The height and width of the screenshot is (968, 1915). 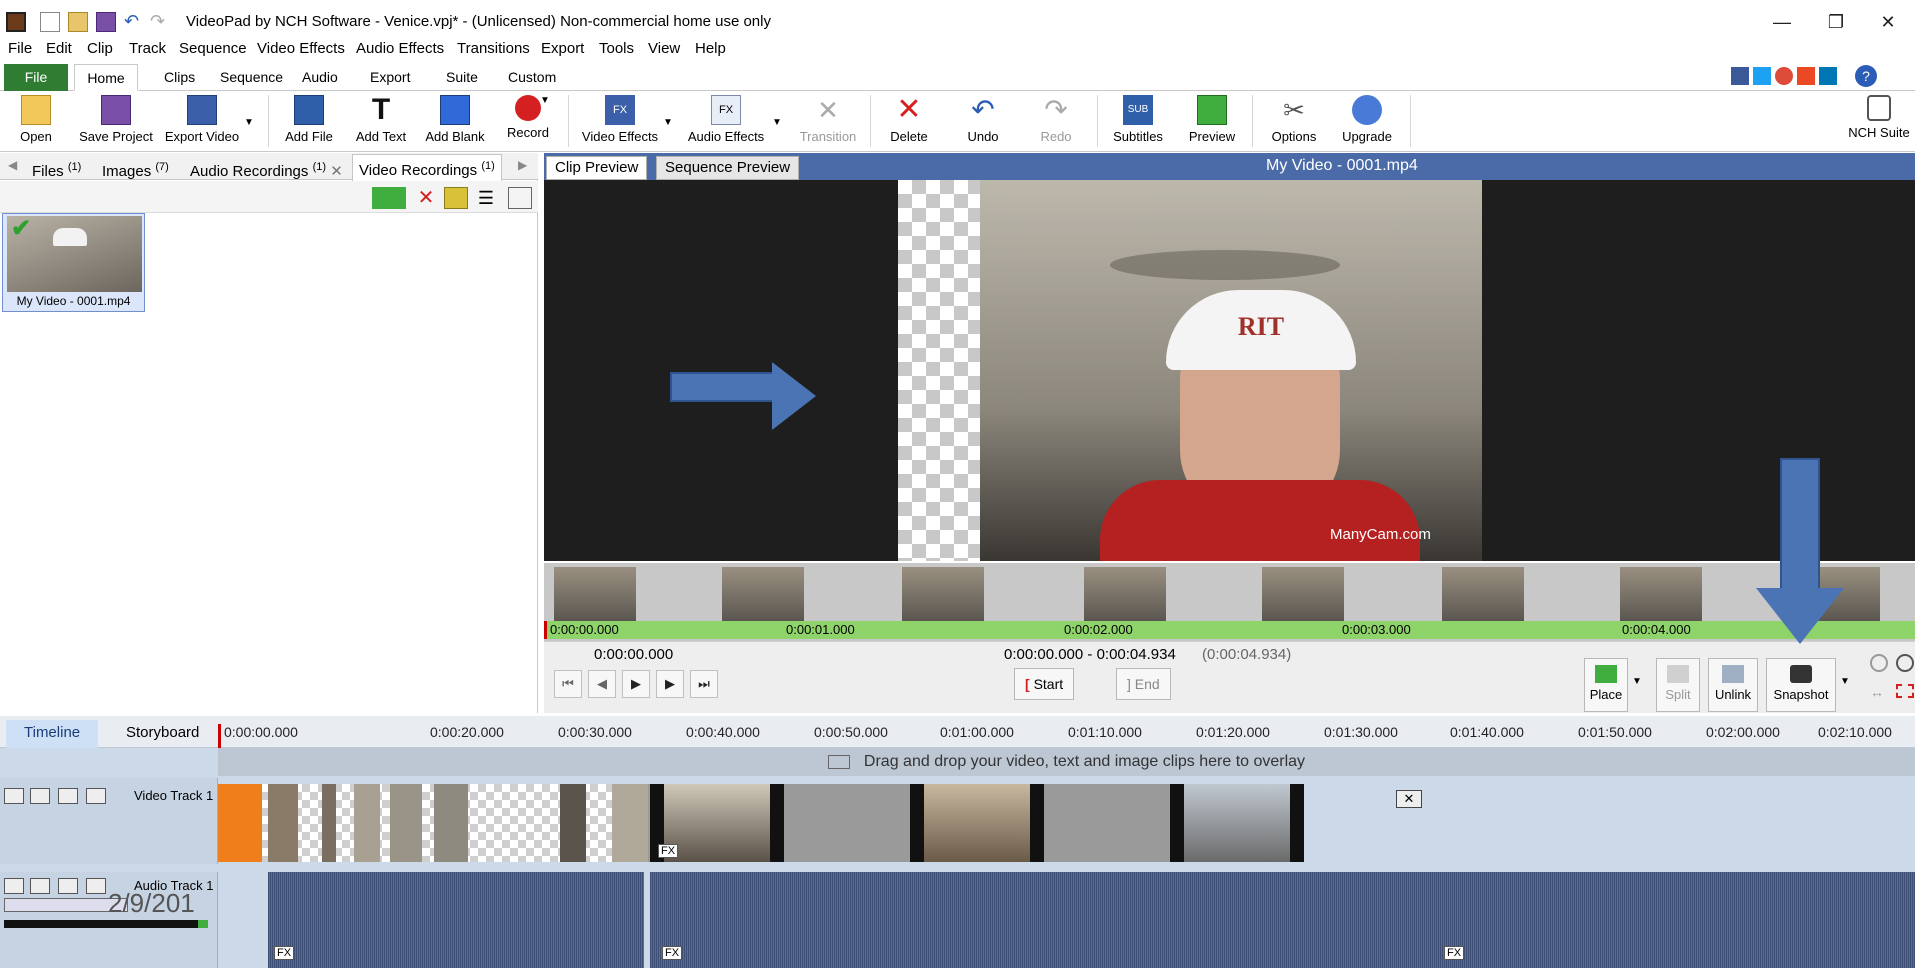 What do you see at coordinates (704, 684) in the screenshot?
I see `go-to-end-button: ⏭` at bounding box center [704, 684].